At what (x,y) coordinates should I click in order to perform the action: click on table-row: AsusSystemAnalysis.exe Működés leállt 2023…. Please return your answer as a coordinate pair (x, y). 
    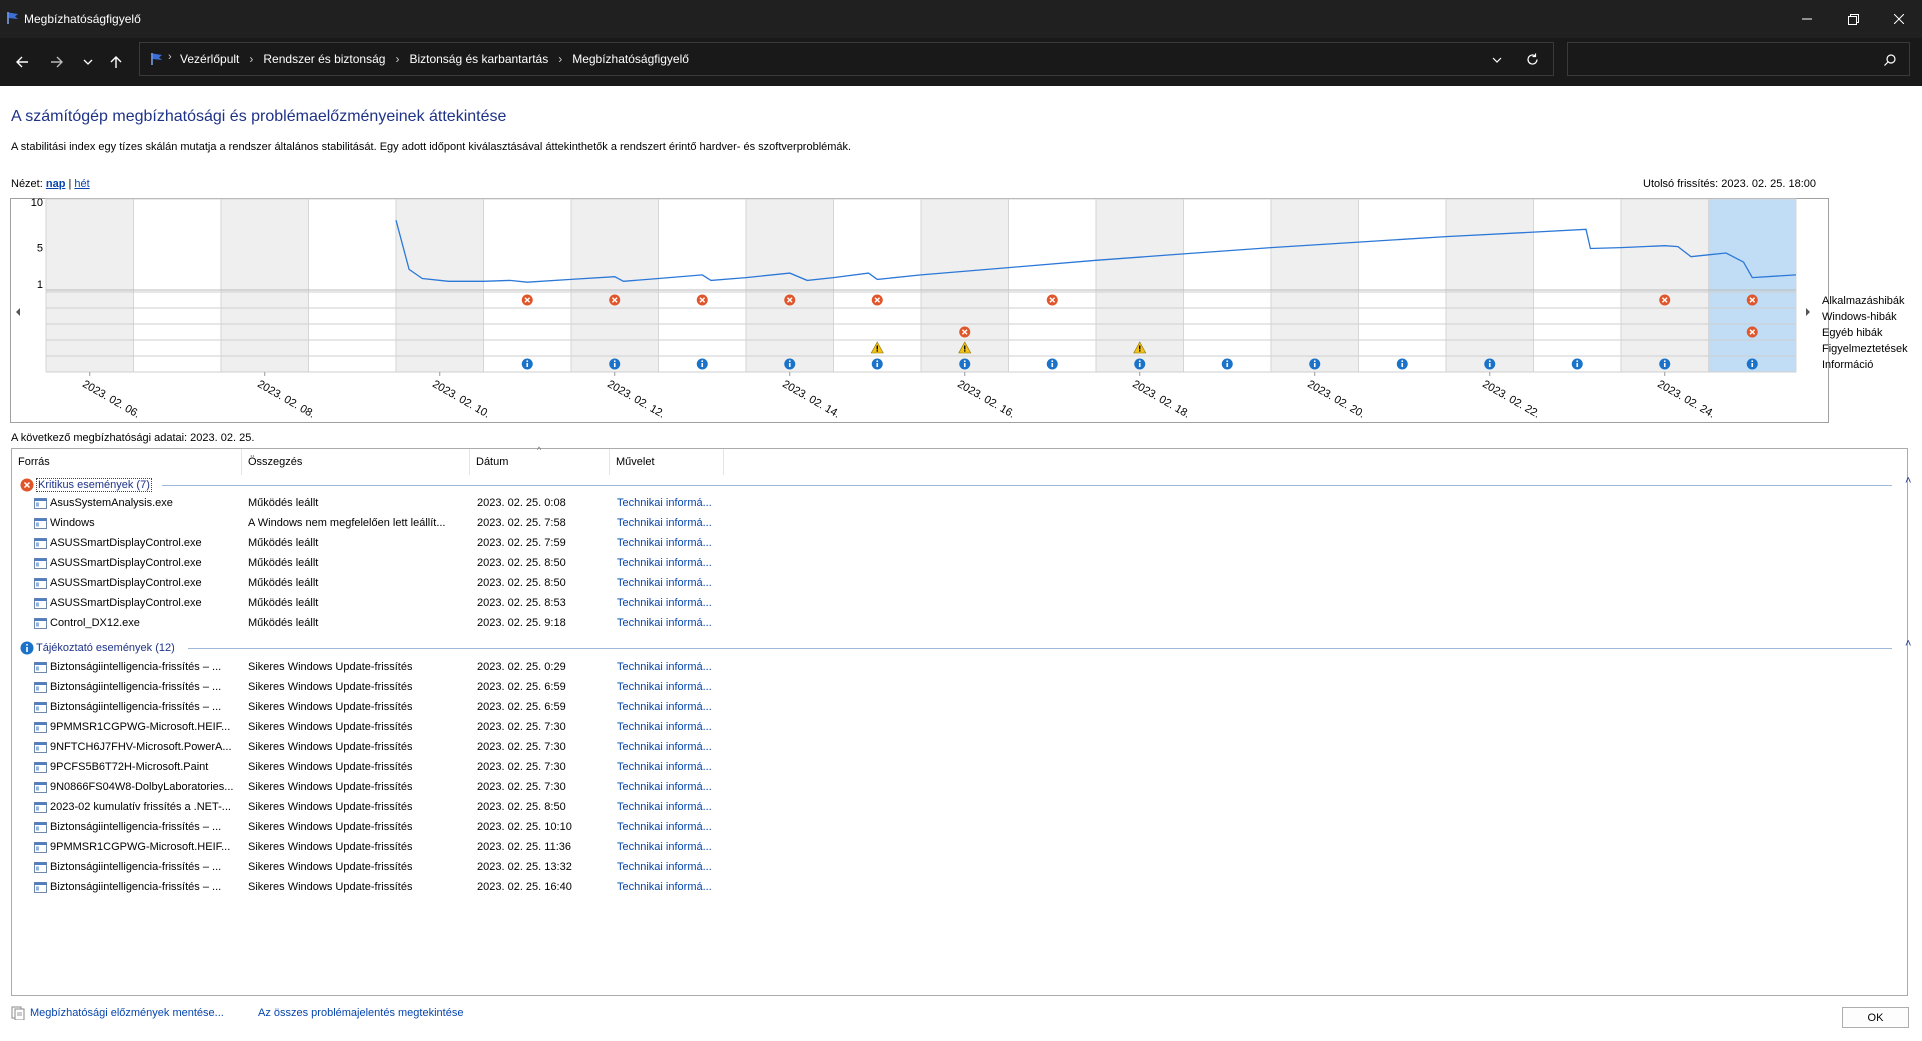
    Looking at the image, I should click on (412, 504).